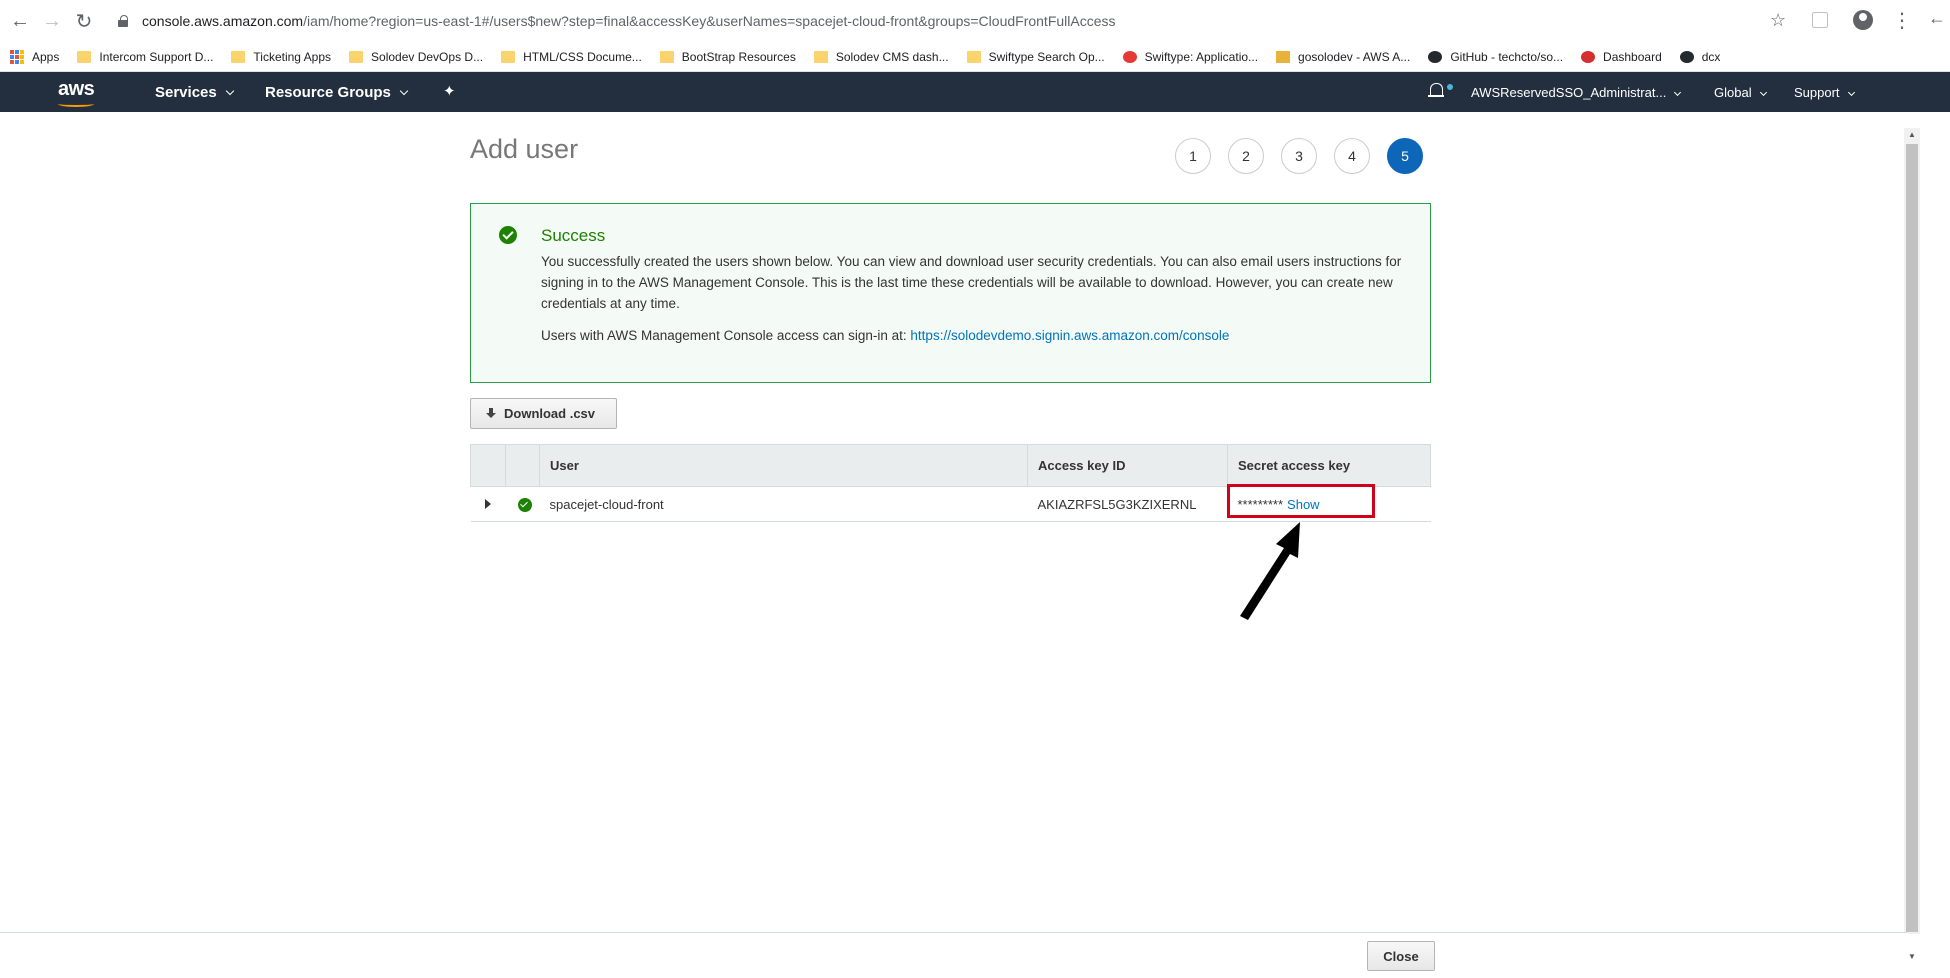 Image resolution: width=1950 pixels, height=978 pixels. Describe the element at coordinates (1246, 156) in the screenshot. I see `wizard-step-2: 2` at that location.